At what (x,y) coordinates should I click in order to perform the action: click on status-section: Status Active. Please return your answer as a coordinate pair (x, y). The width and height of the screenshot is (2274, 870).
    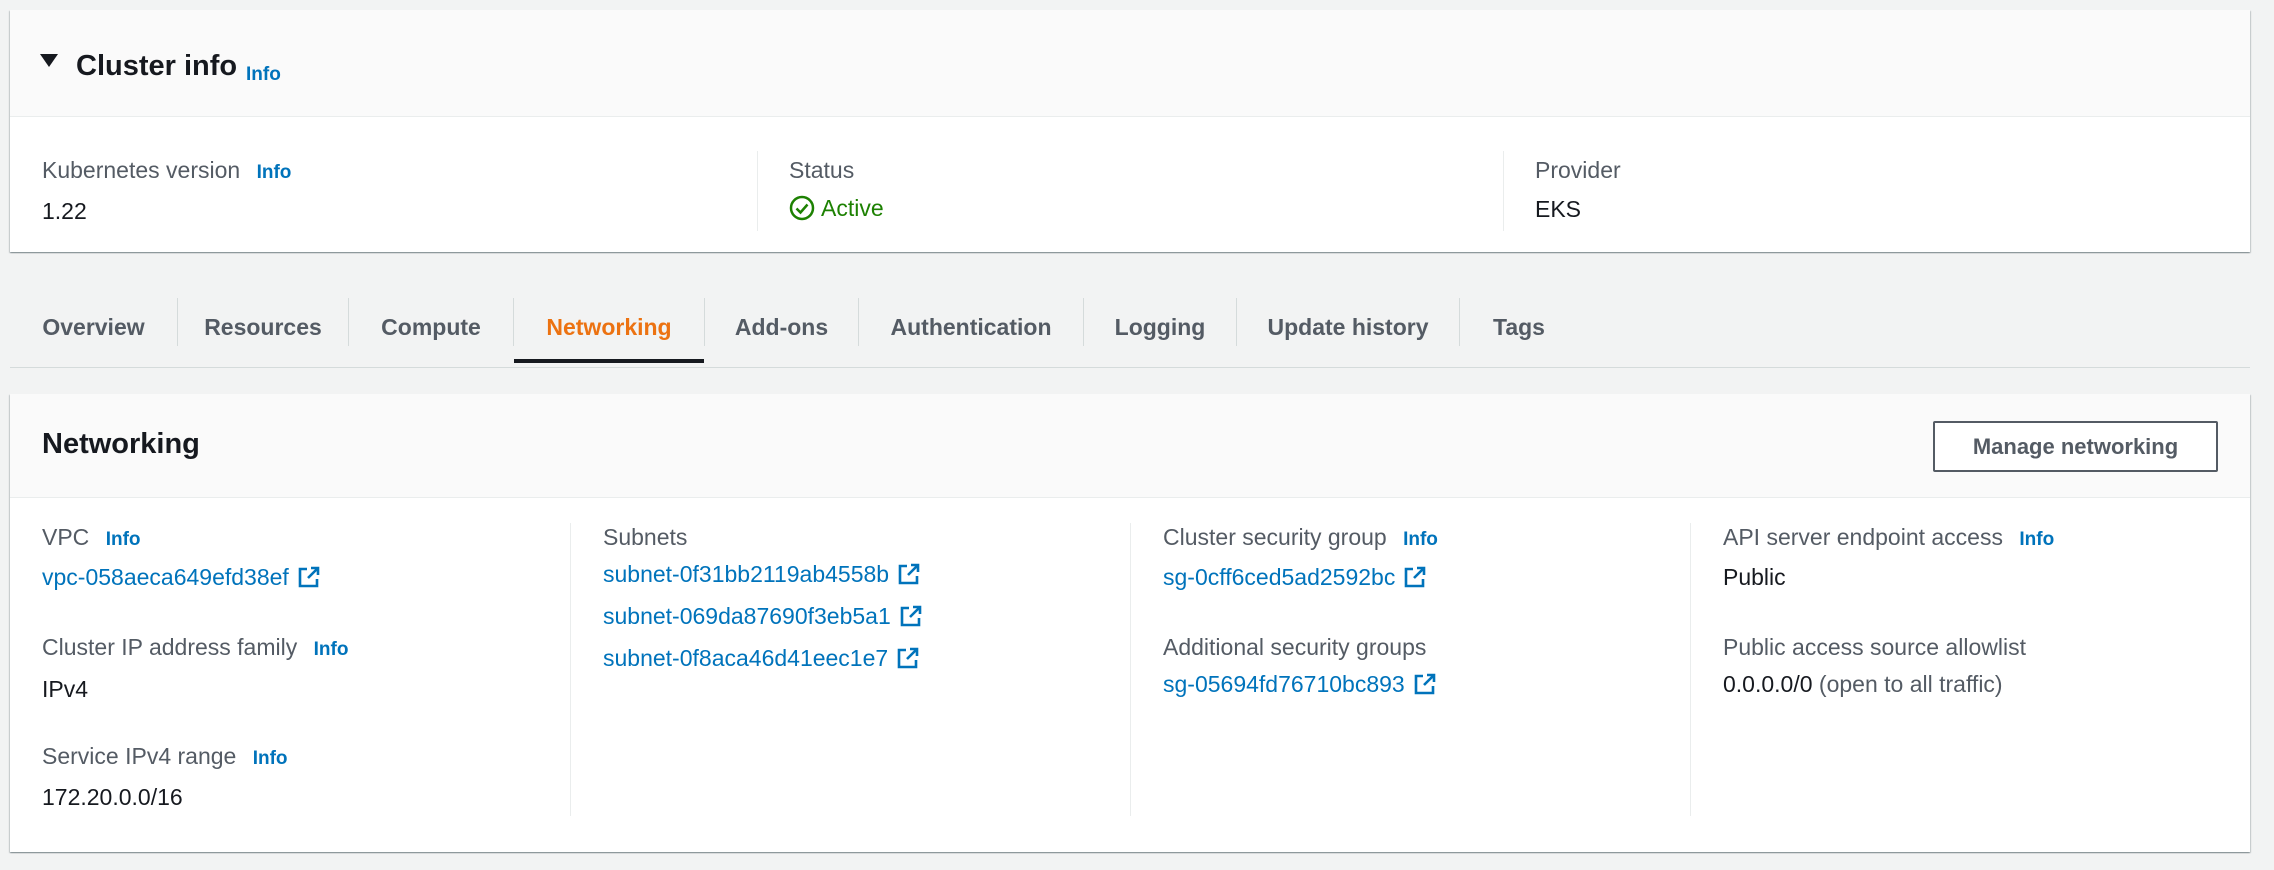
    Looking at the image, I should click on (1139, 185).